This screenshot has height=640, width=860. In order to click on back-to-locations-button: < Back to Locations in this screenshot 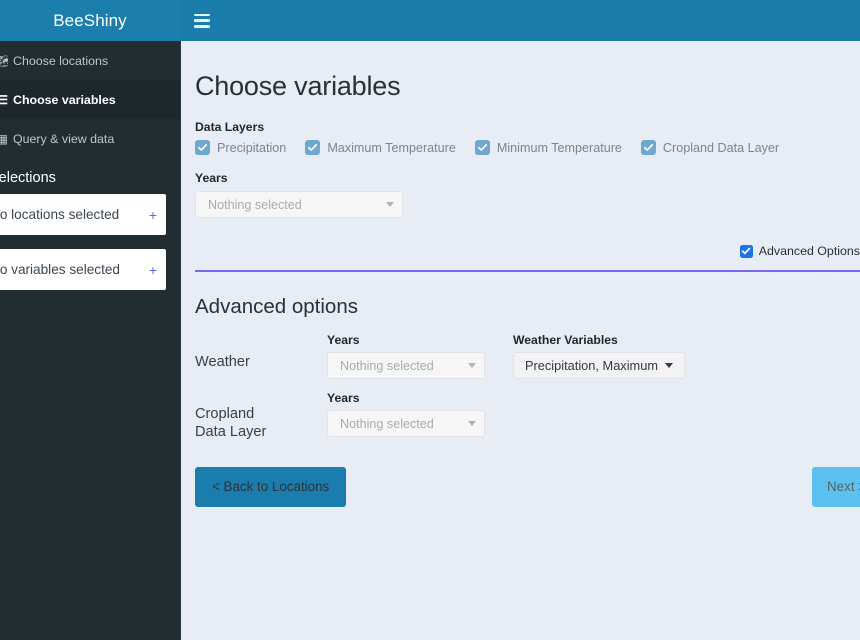, I will do `click(271, 486)`.